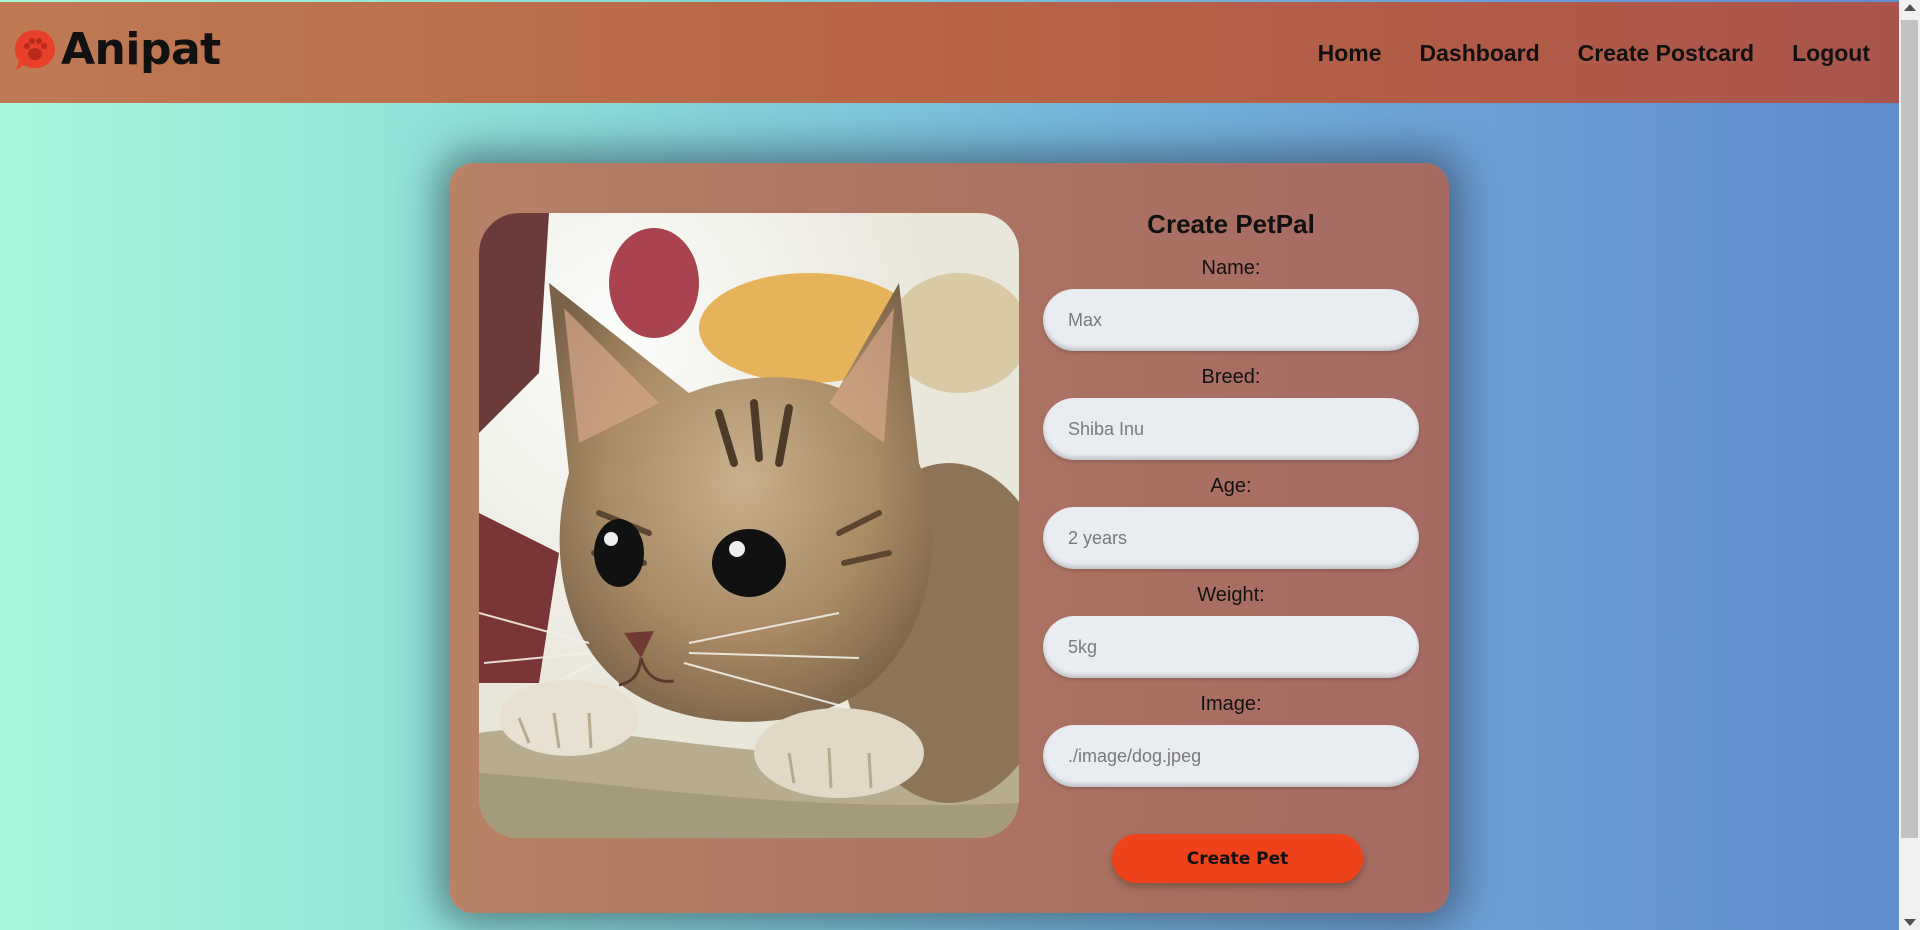 The image size is (1920, 930). Describe the element at coordinates (1575, 53) in the screenshot. I see `main-nav: Home Dashboard Create Postcard Logout` at that location.